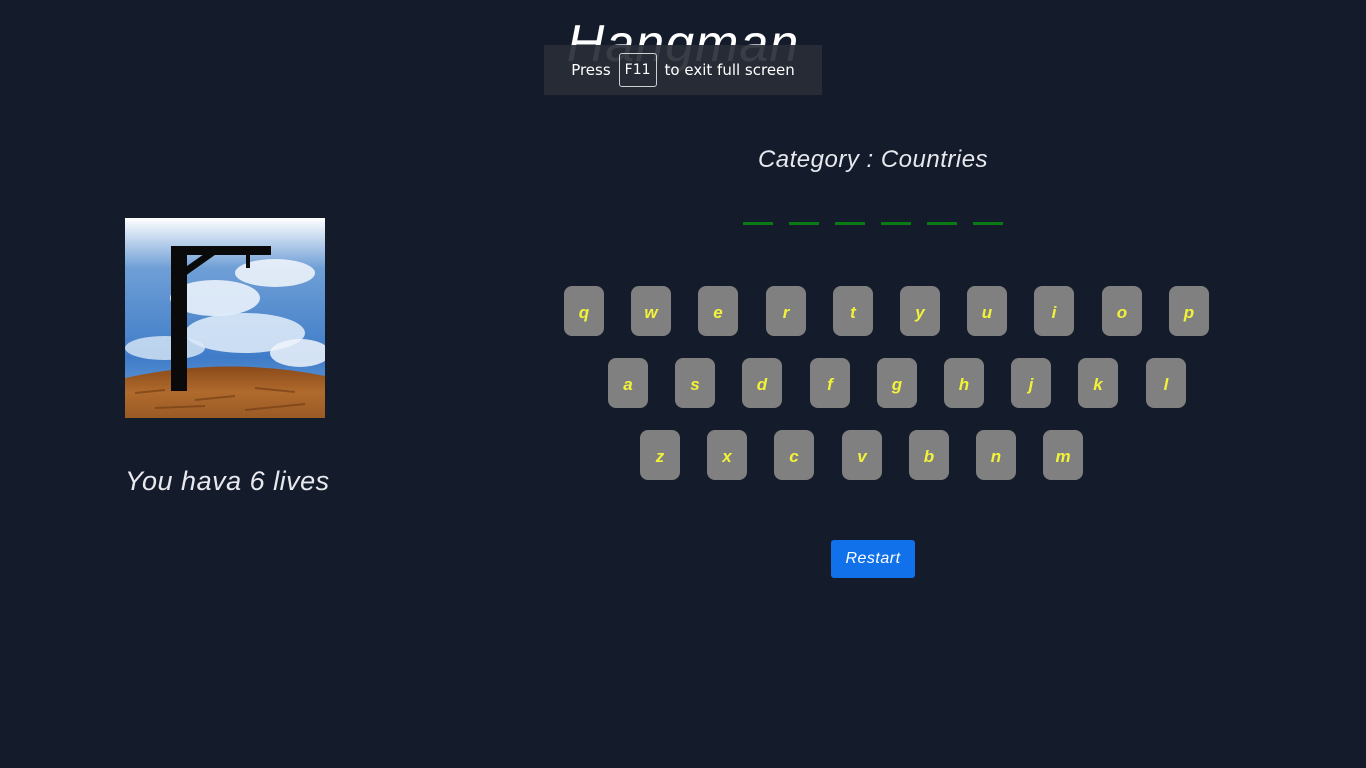  What do you see at coordinates (651, 311) in the screenshot?
I see `key-w: w` at bounding box center [651, 311].